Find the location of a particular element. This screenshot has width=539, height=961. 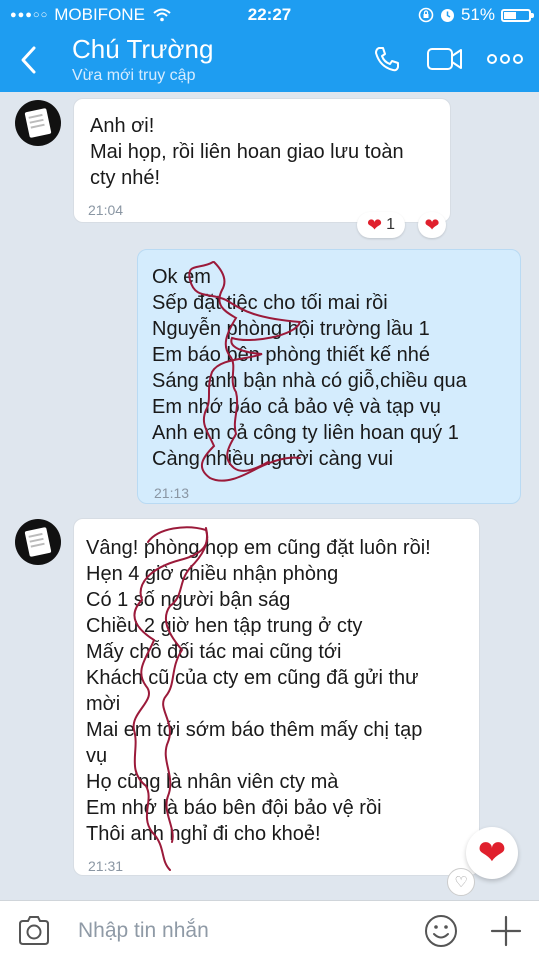

contact-status: Vừa mới truy cập is located at coordinates (134, 75).